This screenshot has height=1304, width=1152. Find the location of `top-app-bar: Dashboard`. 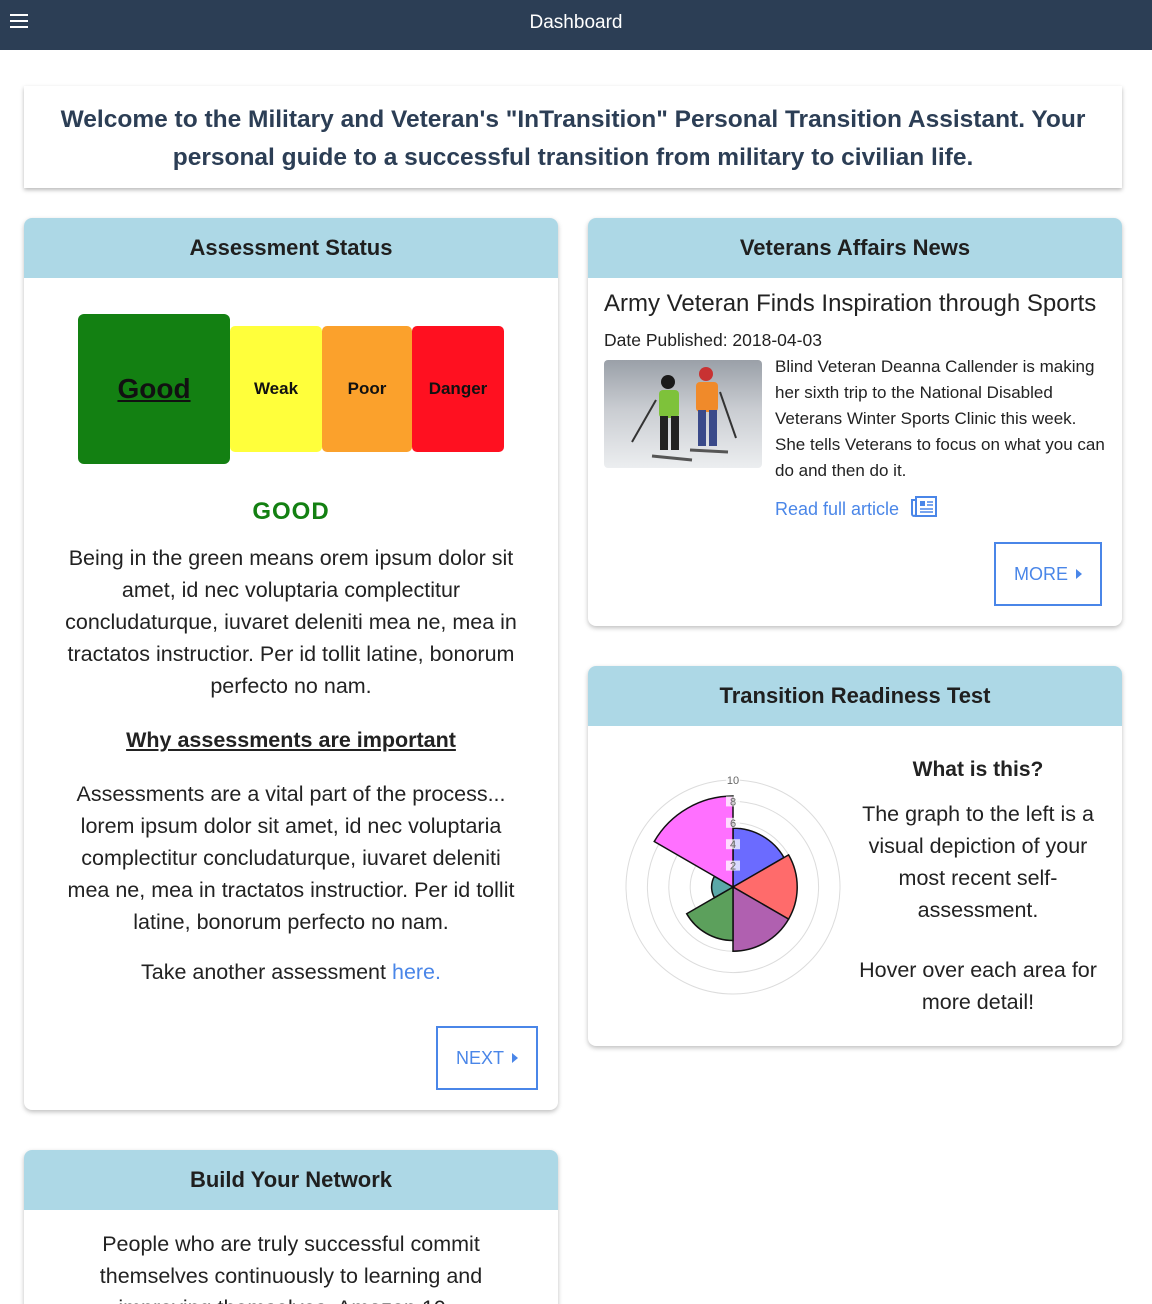

top-app-bar: Dashboard is located at coordinates (576, 25).